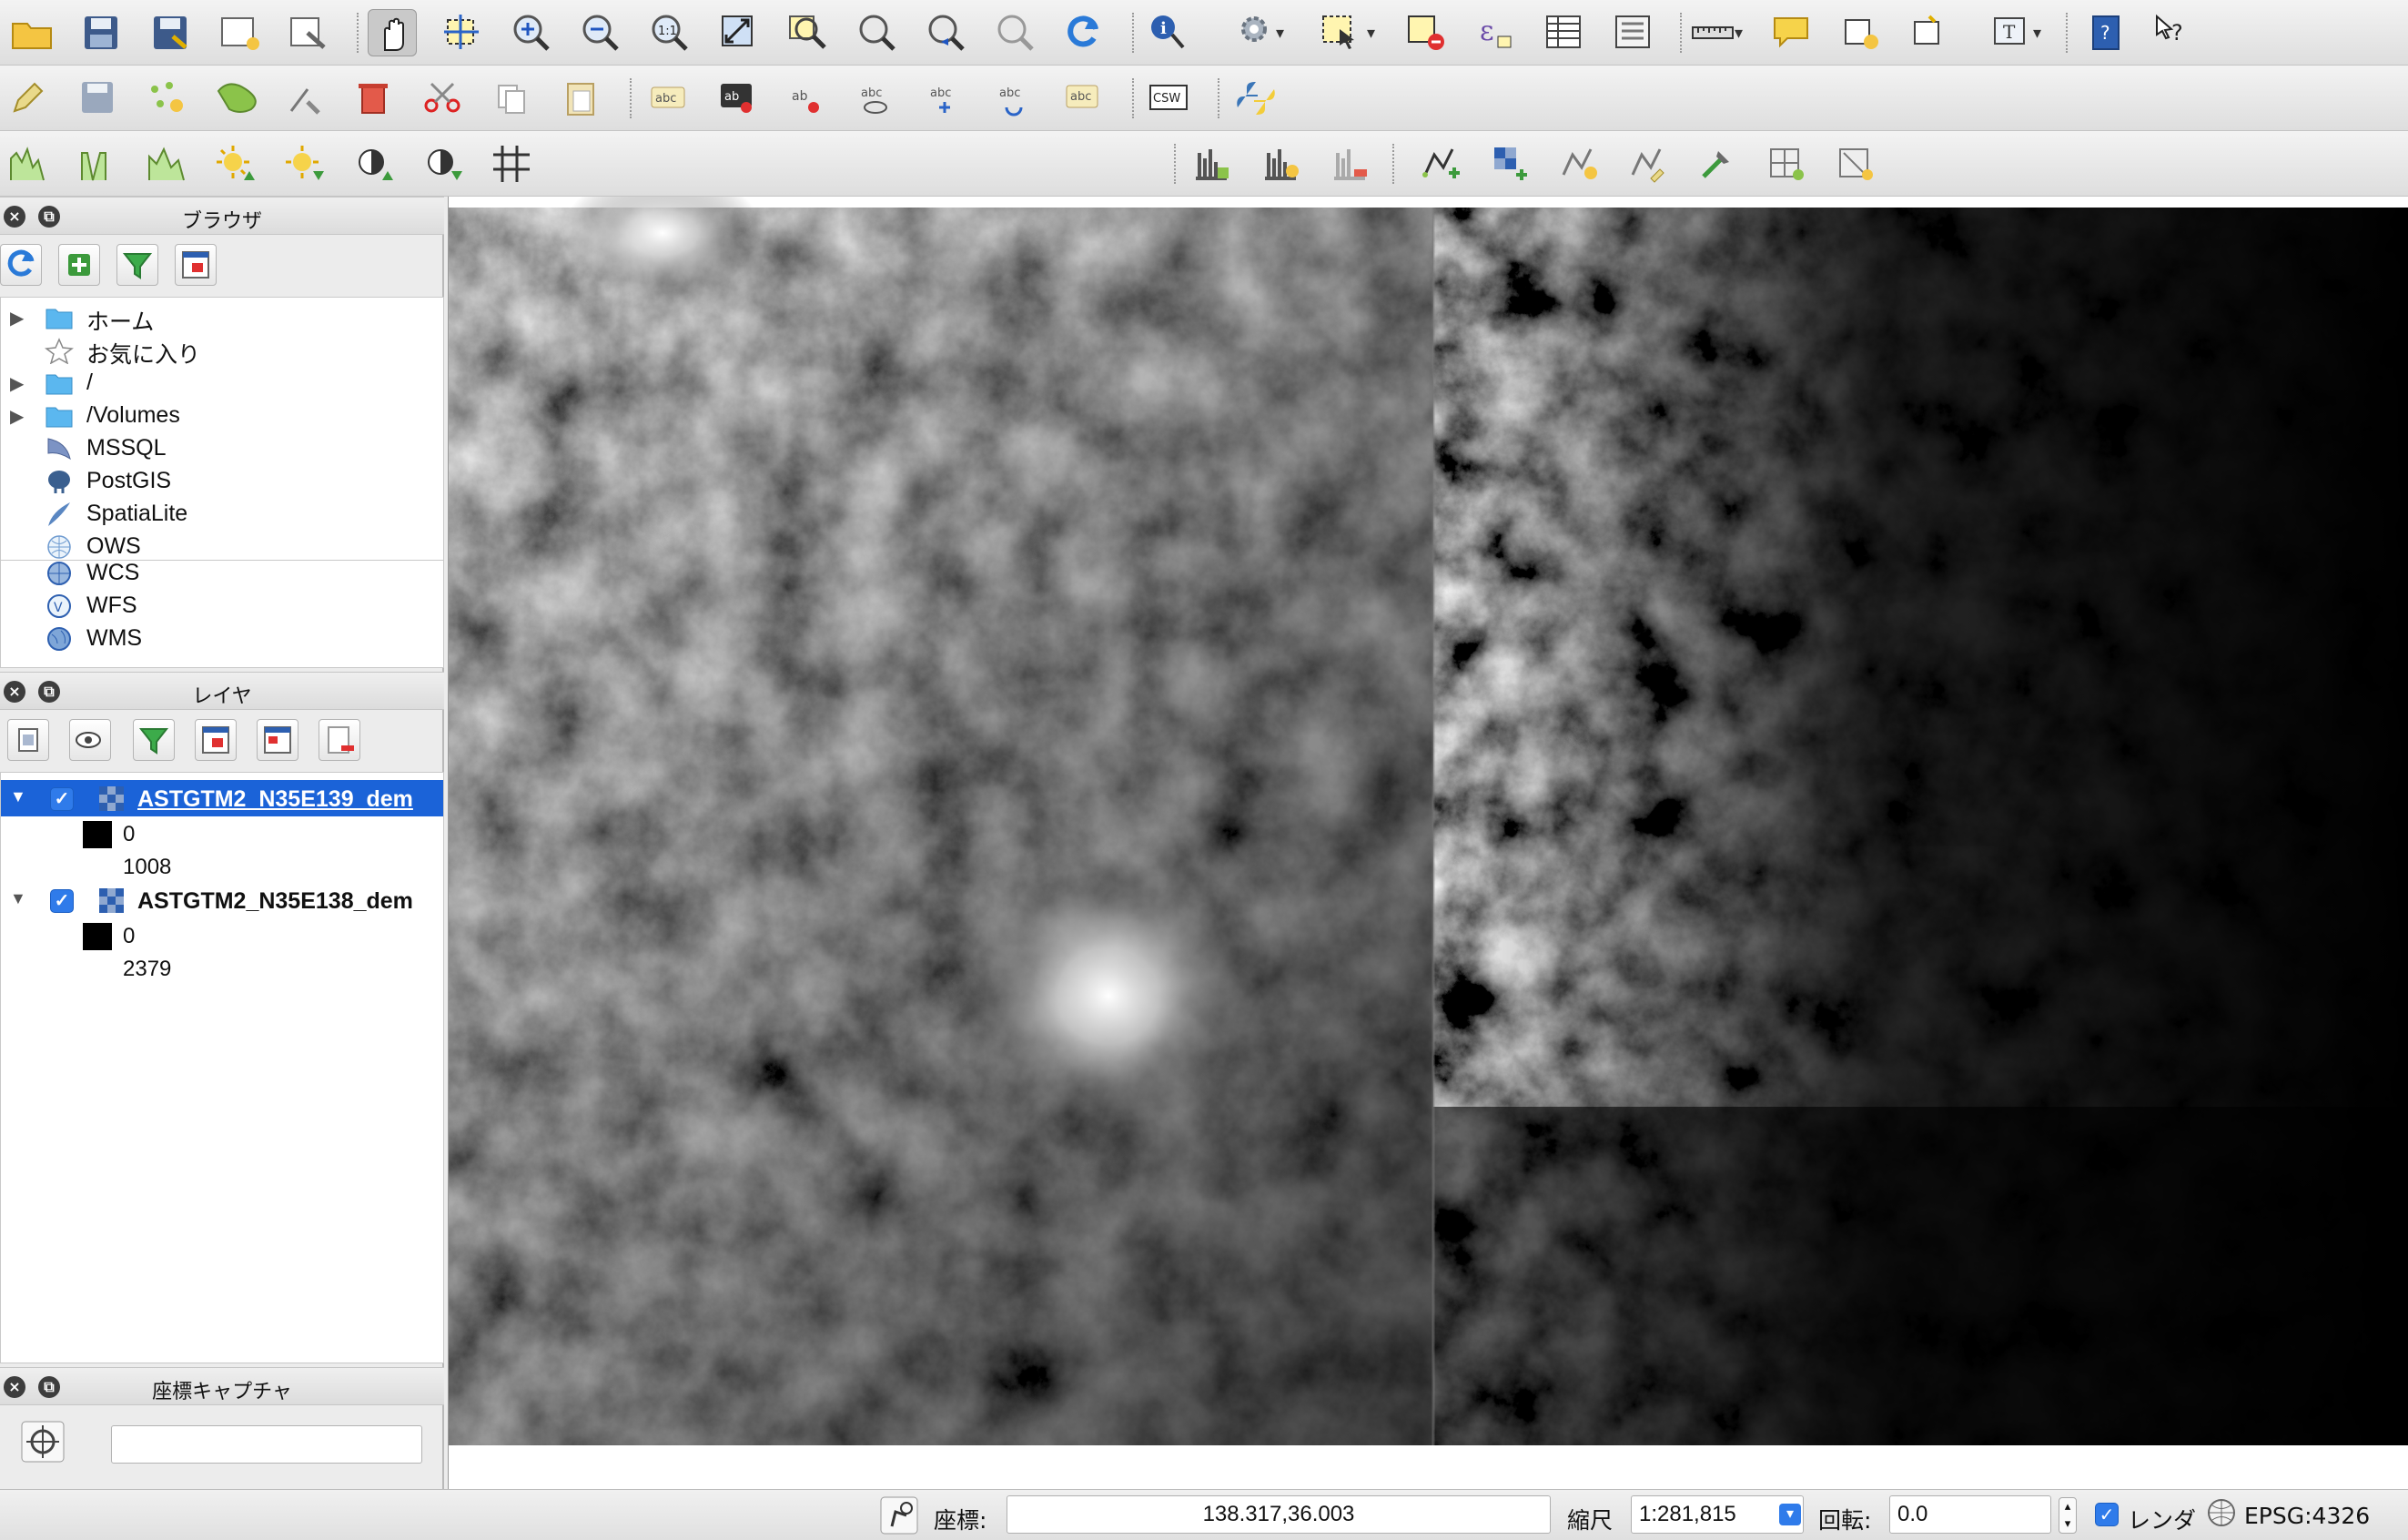 The height and width of the screenshot is (1540, 2408). Describe the element at coordinates (1083, 98) in the screenshot. I see `change-label-icon: abc` at that location.